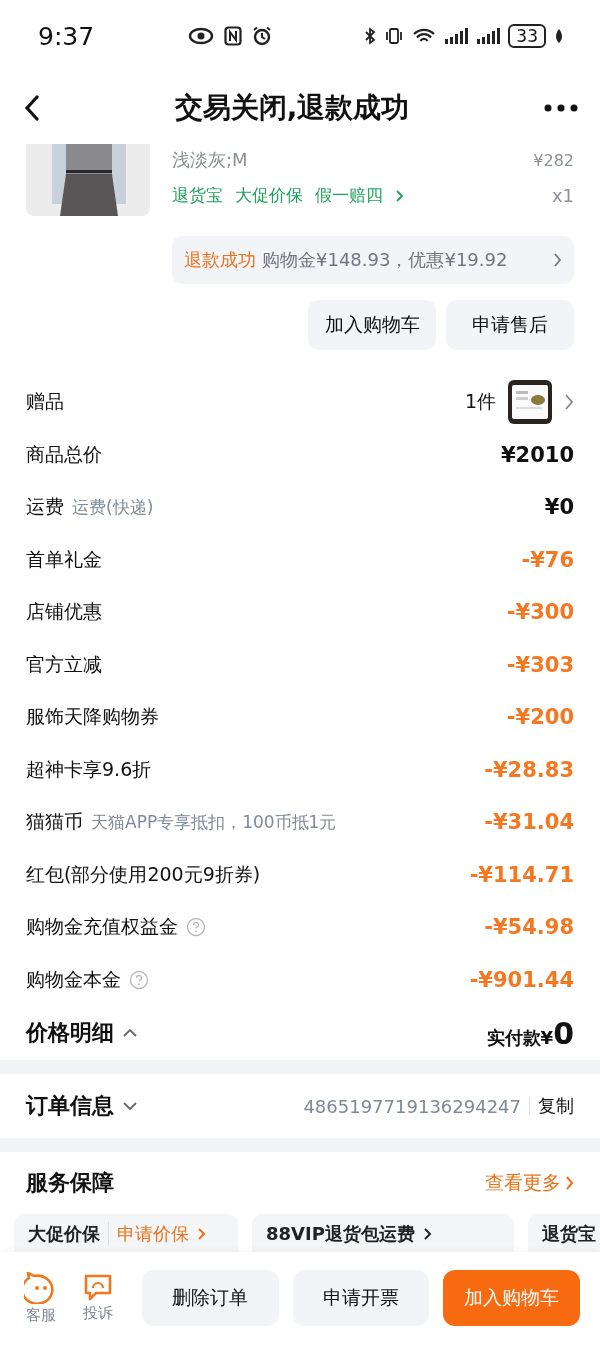  I want to click on row-label: 商品总价, so click(64, 454).